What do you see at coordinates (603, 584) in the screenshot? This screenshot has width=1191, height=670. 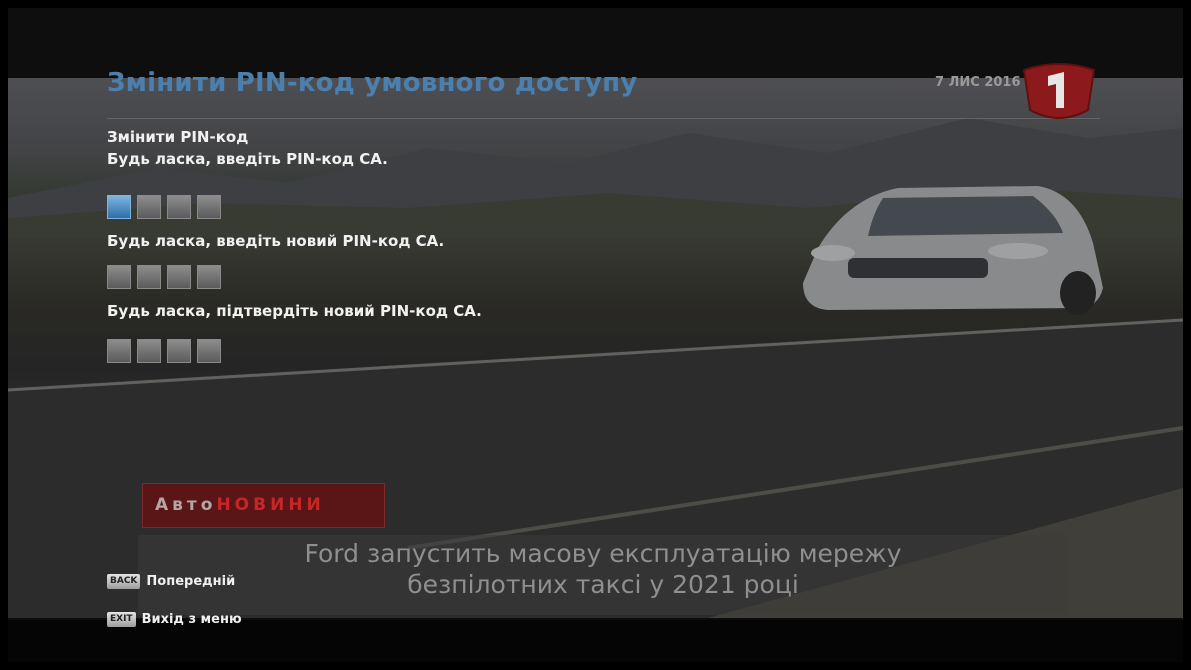 I see `headline-line-2: безпілотних таксі у 2021 році` at bounding box center [603, 584].